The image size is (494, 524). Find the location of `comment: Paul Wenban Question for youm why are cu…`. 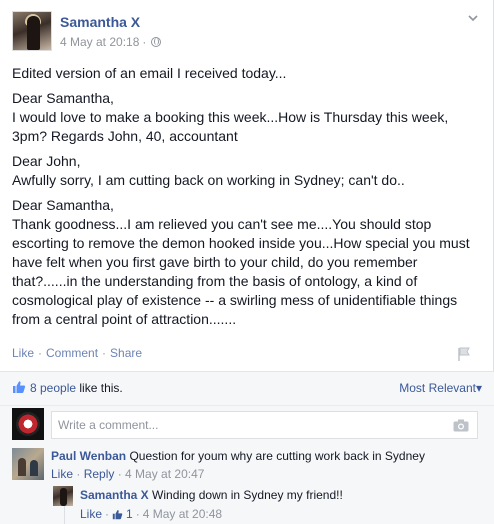

comment: Paul Wenban Question for youm why are cu… is located at coordinates (238, 456).